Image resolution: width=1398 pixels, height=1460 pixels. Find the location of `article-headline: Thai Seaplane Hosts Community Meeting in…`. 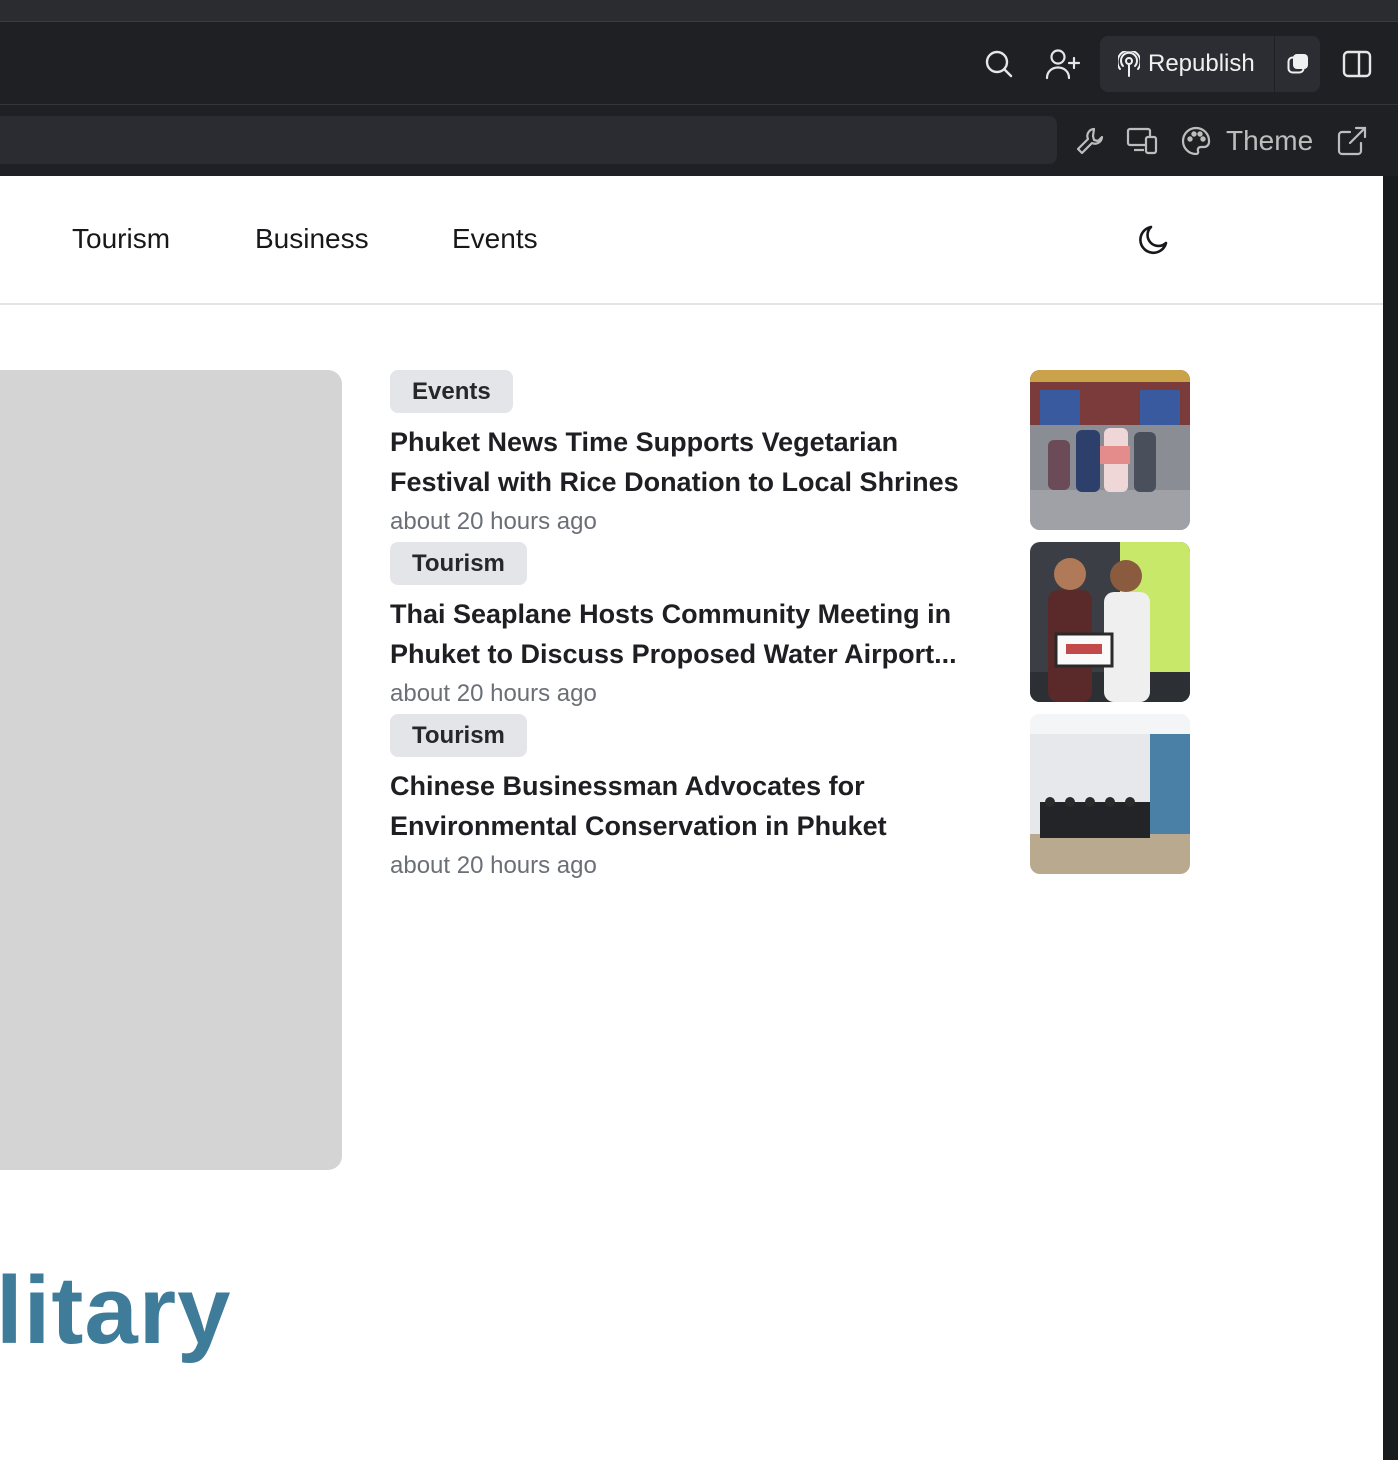

article-headline: Thai Seaplane Hosts Community Meeting in… is located at coordinates (690, 634).